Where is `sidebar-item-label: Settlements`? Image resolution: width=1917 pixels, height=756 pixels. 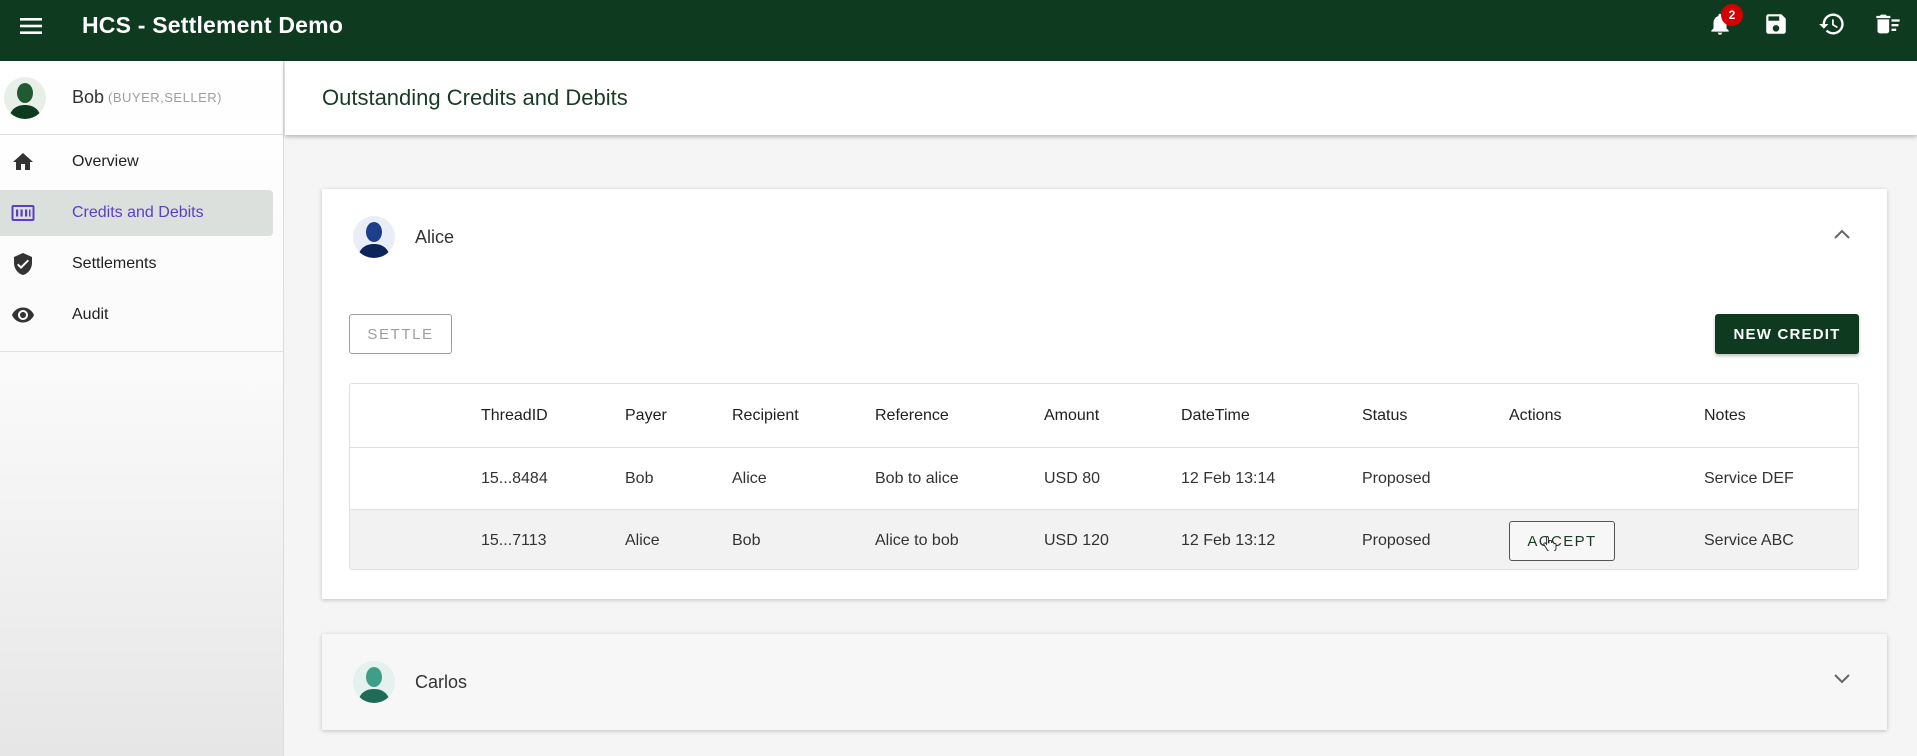 sidebar-item-label: Settlements is located at coordinates (114, 263).